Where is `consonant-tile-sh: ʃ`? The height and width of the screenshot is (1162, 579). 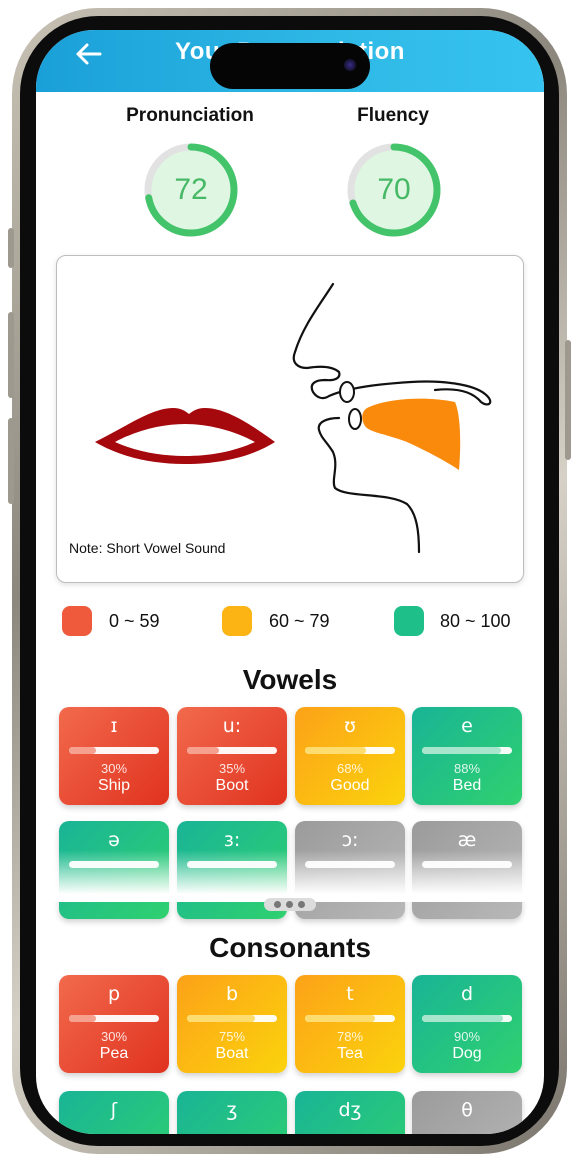 consonant-tile-sh: ʃ is located at coordinates (114, 1112).